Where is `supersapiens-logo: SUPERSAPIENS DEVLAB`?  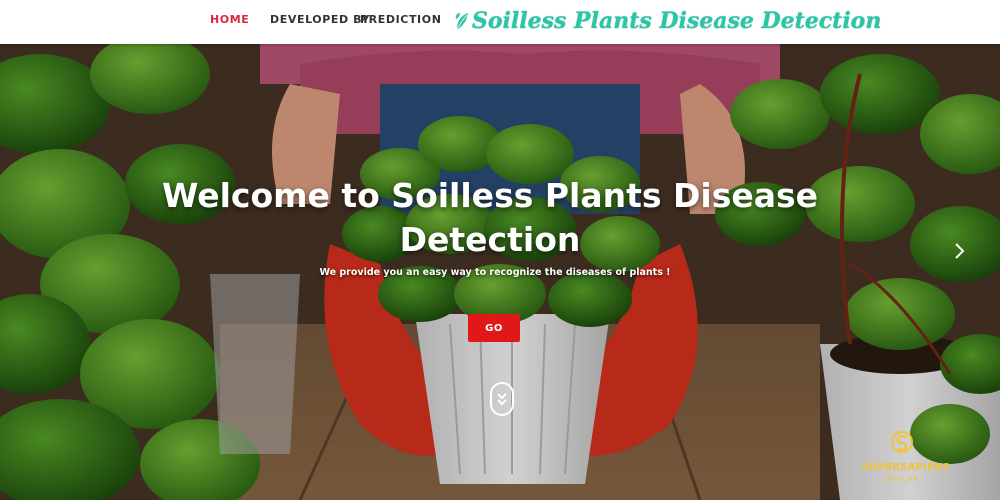
supersapiens-logo: SUPERSAPIENS DEVLAB is located at coordinates (906, 459).